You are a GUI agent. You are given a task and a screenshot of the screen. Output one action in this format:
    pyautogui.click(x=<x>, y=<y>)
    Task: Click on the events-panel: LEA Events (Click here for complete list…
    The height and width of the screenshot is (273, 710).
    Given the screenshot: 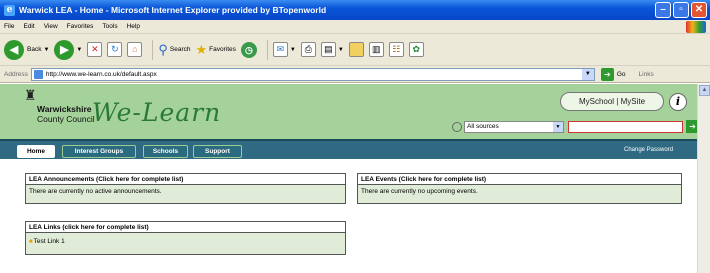 What is the action you would take?
    pyautogui.click(x=519, y=188)
    